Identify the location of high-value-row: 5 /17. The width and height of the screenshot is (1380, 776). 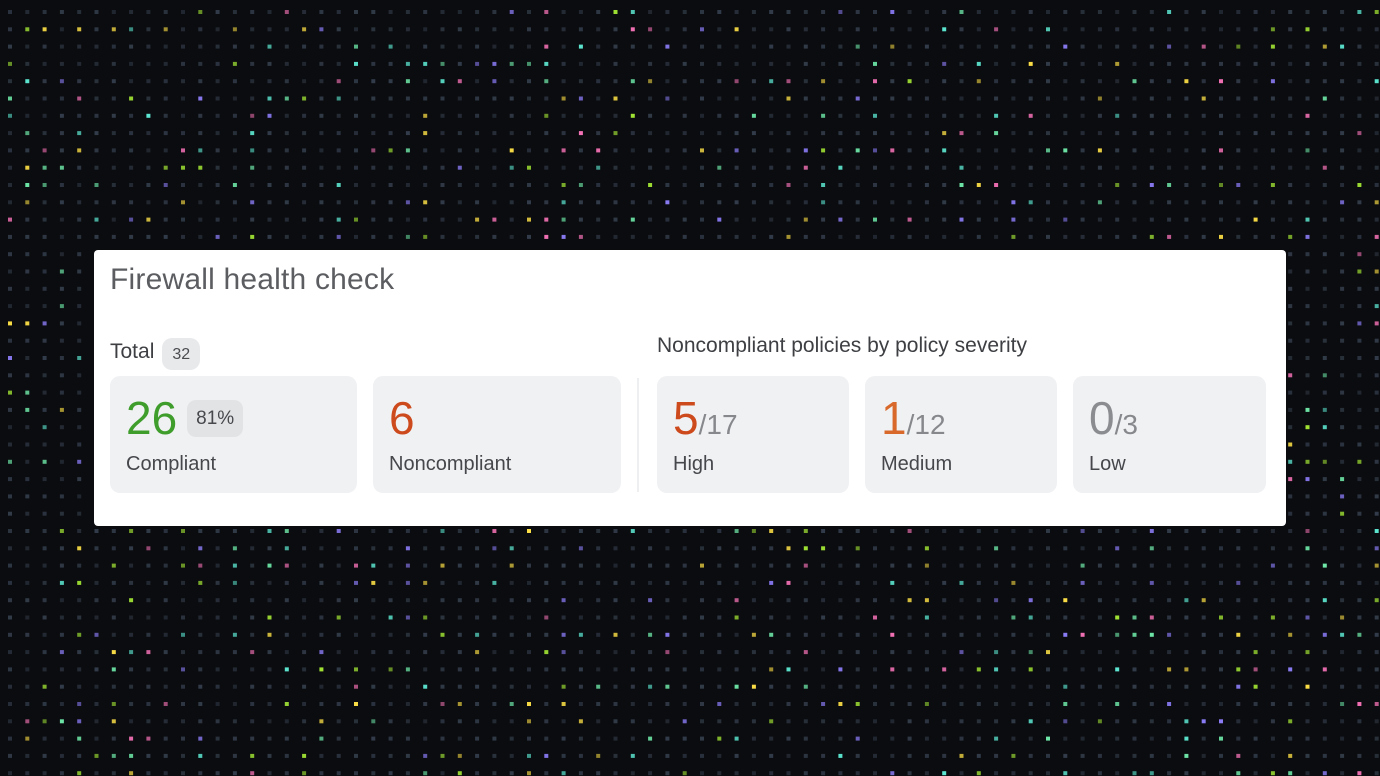
(705, 418).